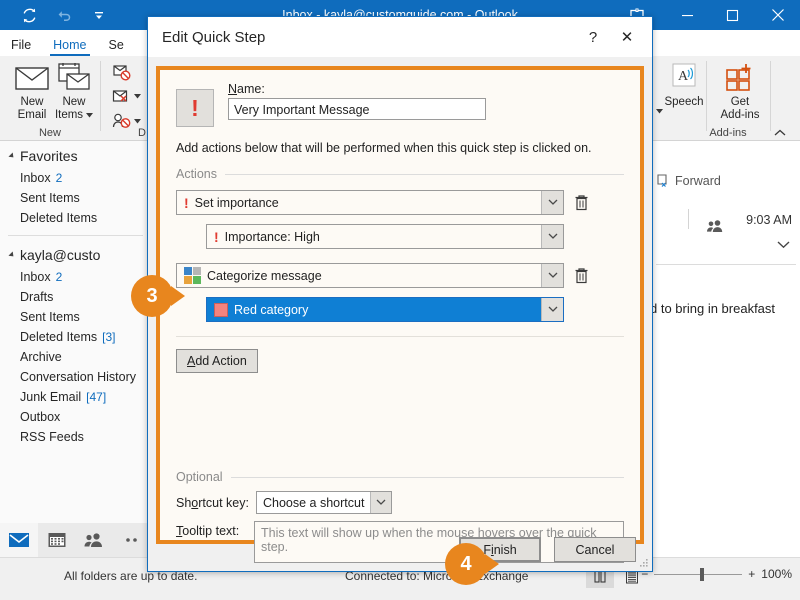  I want to click on folder-label: Conversation History, so click(78, 377).